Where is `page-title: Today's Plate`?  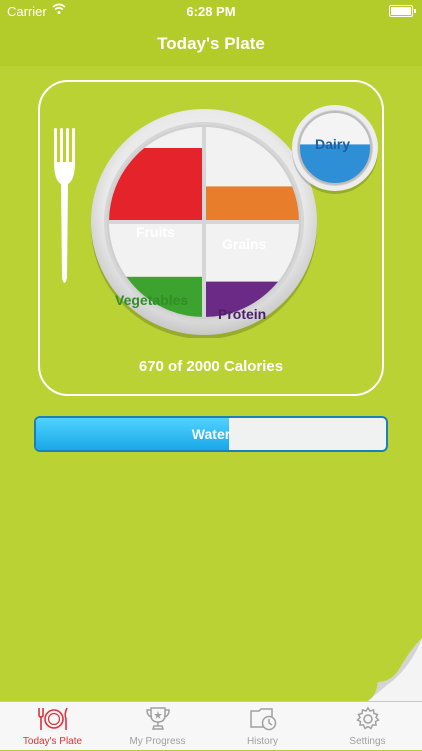
page-title: Today's Plate is located at coordinates (211, 43).